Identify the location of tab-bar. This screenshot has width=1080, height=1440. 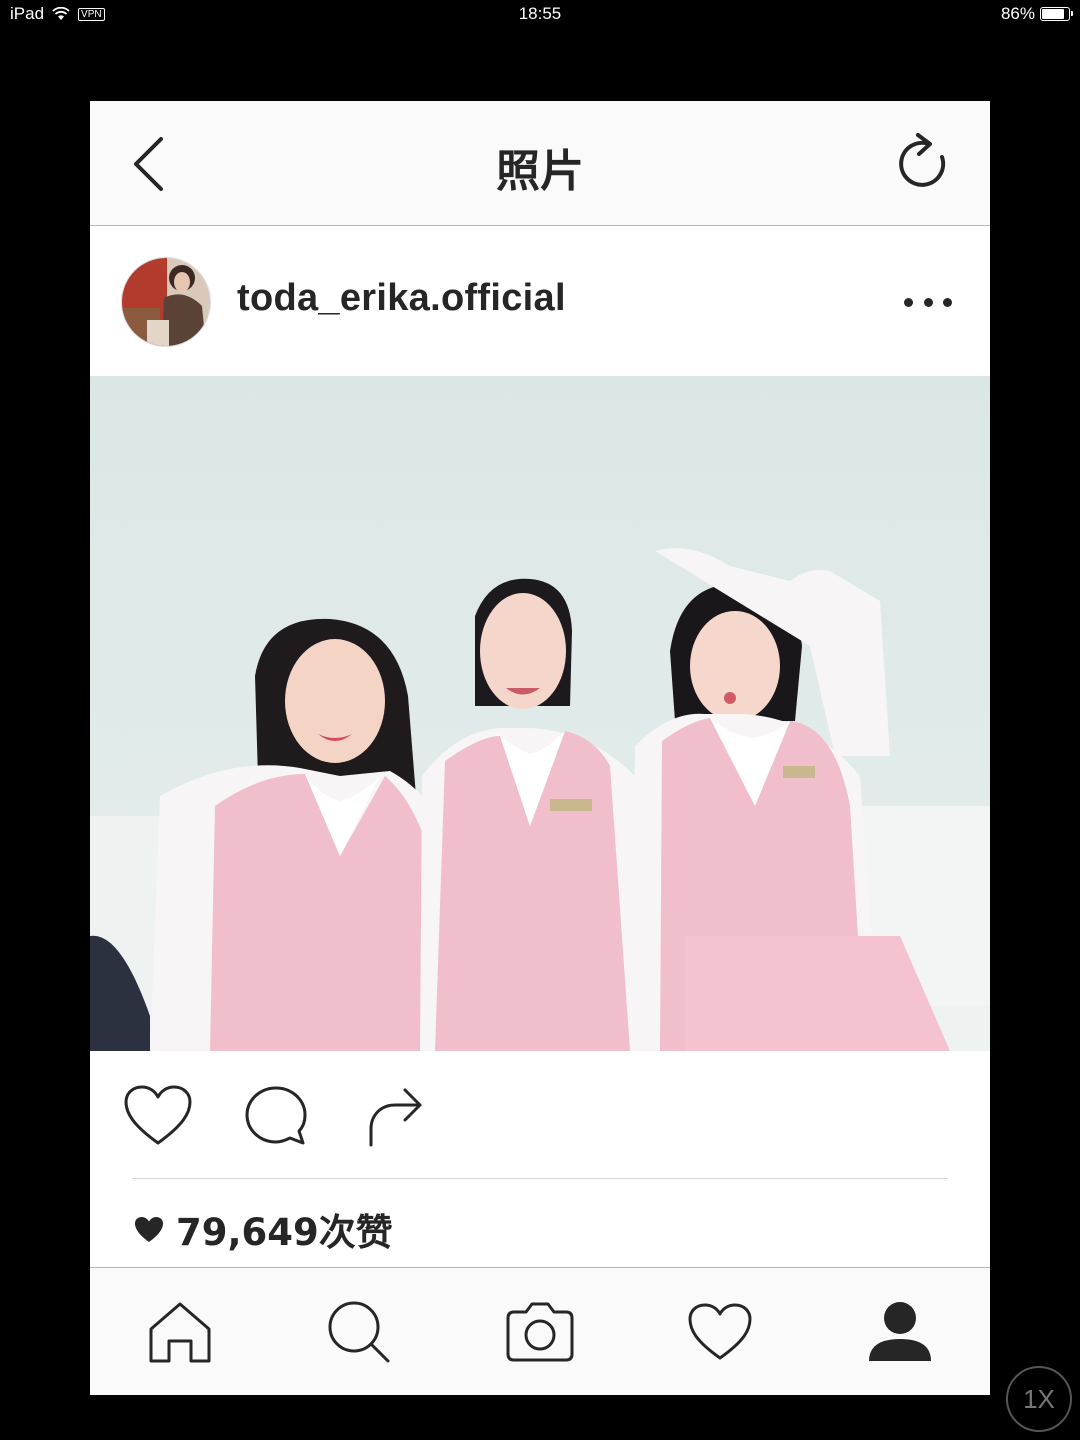
(540, 1331).